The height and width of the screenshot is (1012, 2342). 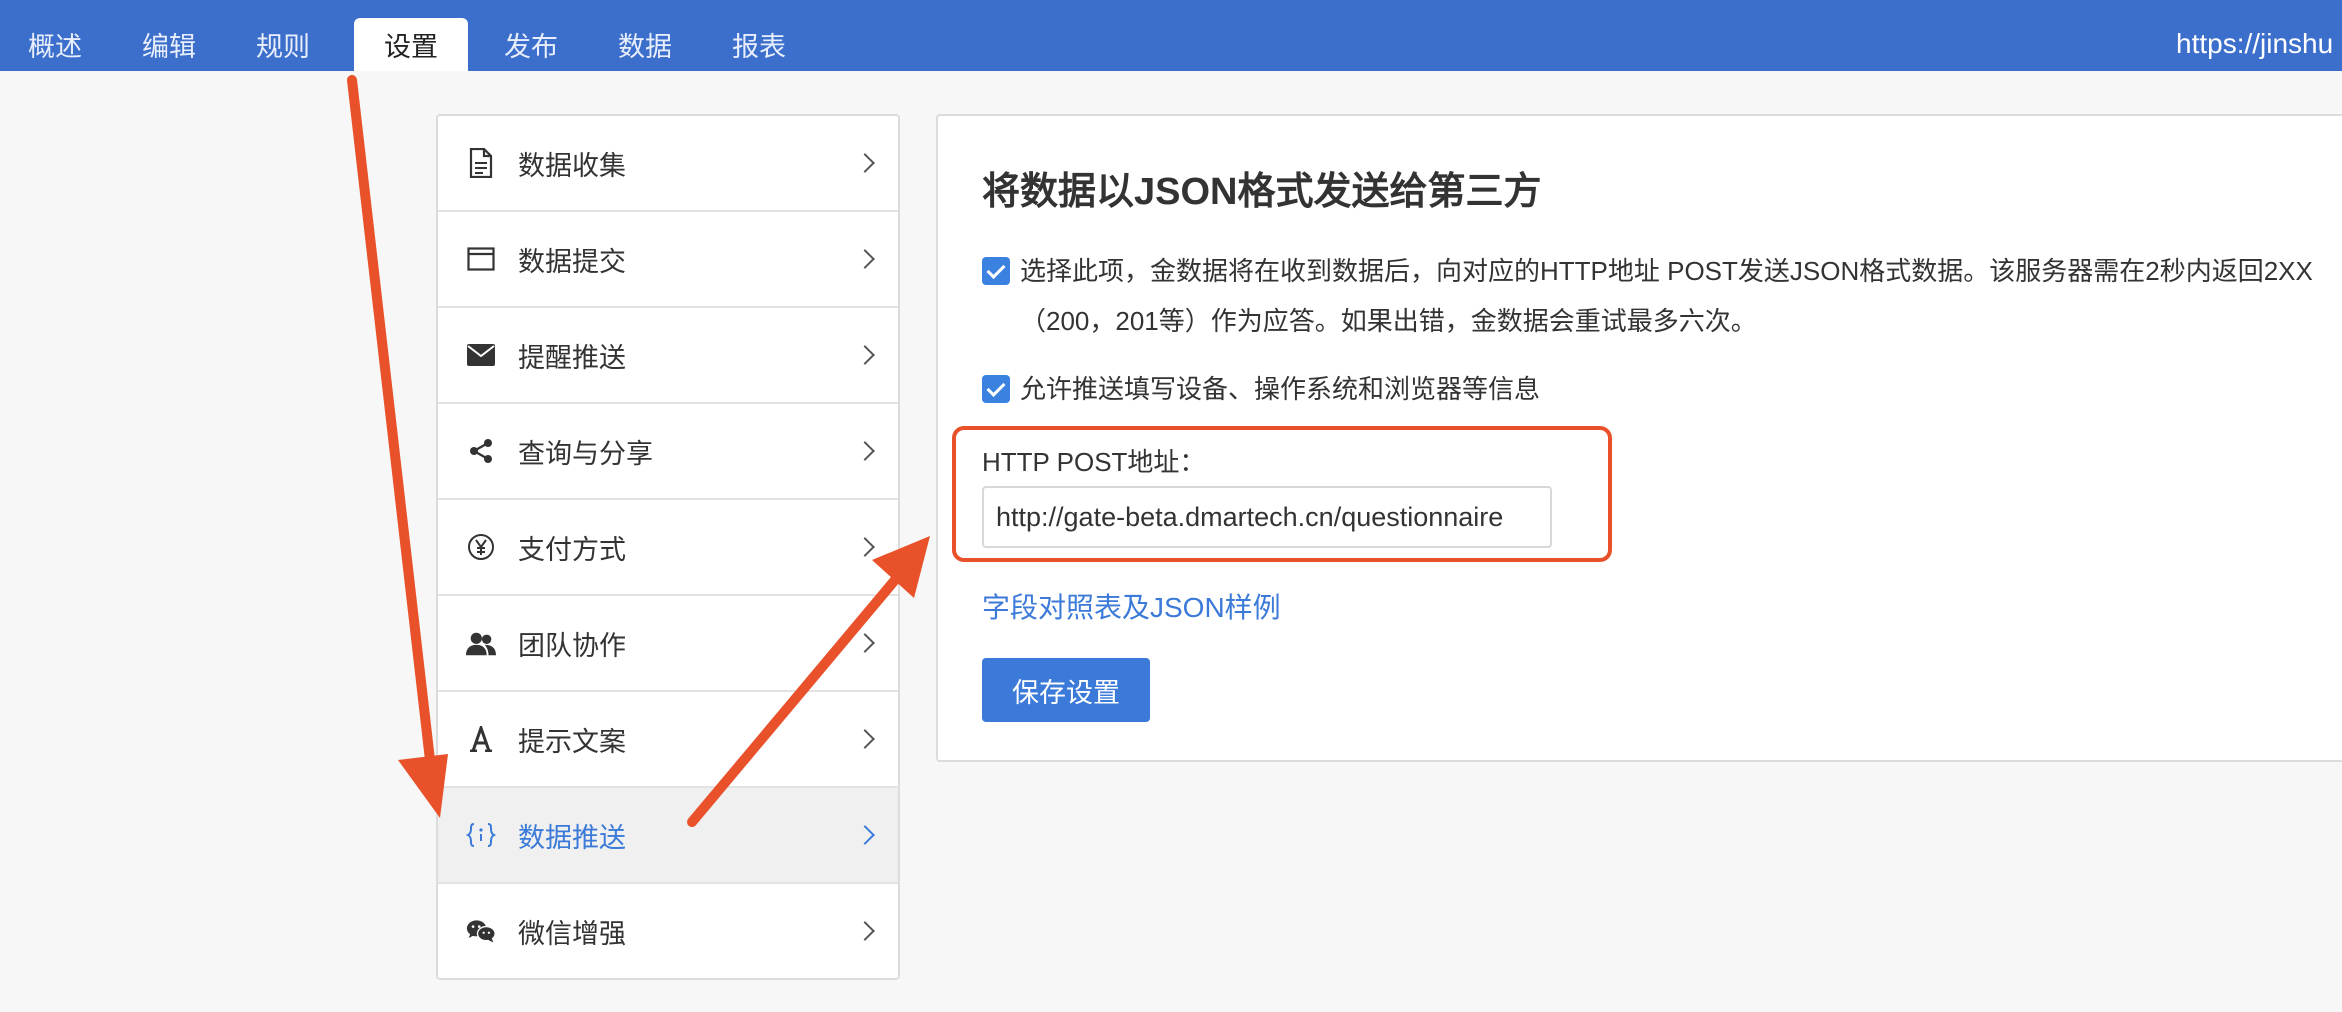 I want to click on top-navbar: 概述 编辑 规则 设置 发布 数据 报表 https://jinshu, so click(x=1171, y=35).